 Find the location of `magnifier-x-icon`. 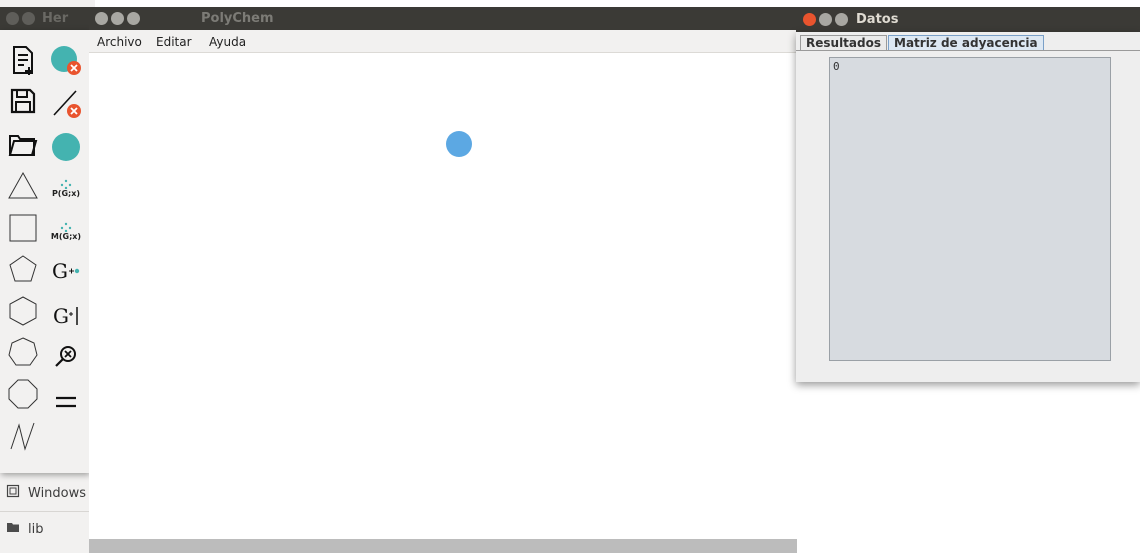

magnifier-x-icon is located at coordinates (65, 356).